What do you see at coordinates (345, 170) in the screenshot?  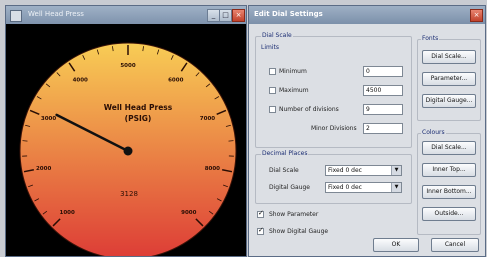 I see `decimal-dial-scale-value: Fixed 0 dec` at bounding box center [345, 170].